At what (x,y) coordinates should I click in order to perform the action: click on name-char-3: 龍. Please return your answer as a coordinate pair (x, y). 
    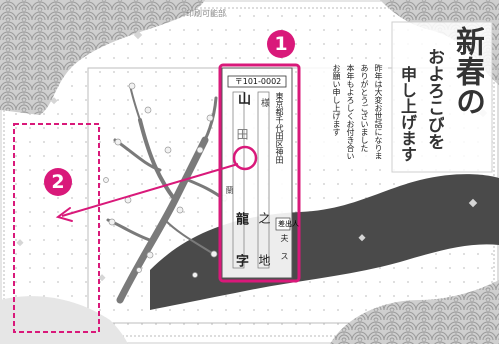
    Looking at the image, I should click on (240, 218).